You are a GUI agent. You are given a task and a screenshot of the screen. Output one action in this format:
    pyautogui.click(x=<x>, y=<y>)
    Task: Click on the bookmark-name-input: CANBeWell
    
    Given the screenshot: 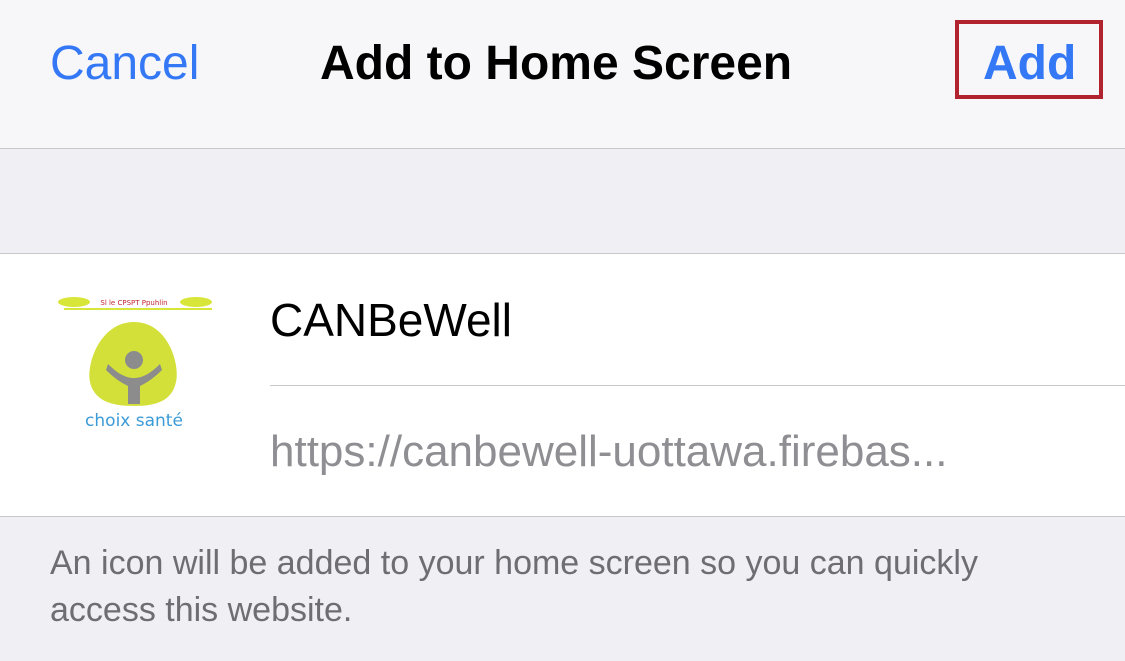 What is the action you would take?
    pyautogui.click(x=697, y=337)
    